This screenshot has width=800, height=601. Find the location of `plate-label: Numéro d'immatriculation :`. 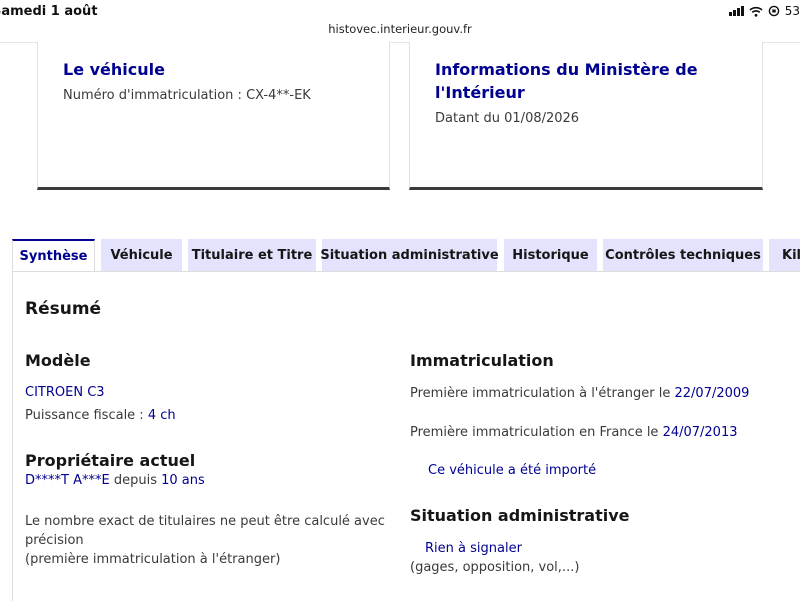

plate-label: Numéro d'immatriculation : is located at coordinates (155, 95).